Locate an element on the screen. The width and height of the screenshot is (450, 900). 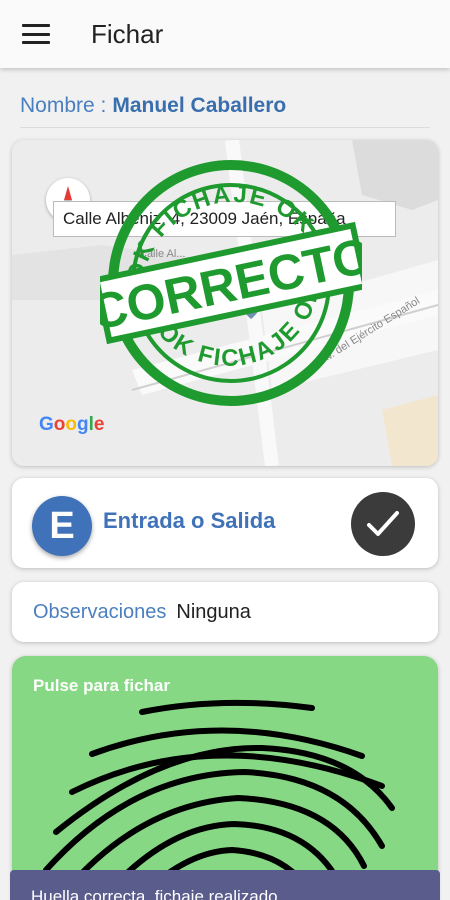
business-pin-icon is located at coordinates (251, 307).